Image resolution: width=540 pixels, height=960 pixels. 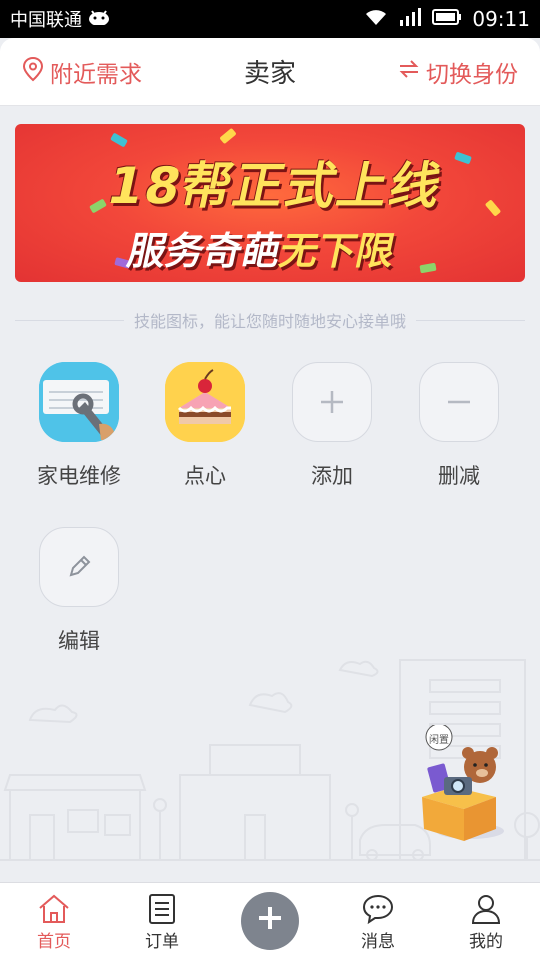 What do you see at coordinates (54, 909) in the screenshot?
I see `home-icon` at bounding box center [54, 909].